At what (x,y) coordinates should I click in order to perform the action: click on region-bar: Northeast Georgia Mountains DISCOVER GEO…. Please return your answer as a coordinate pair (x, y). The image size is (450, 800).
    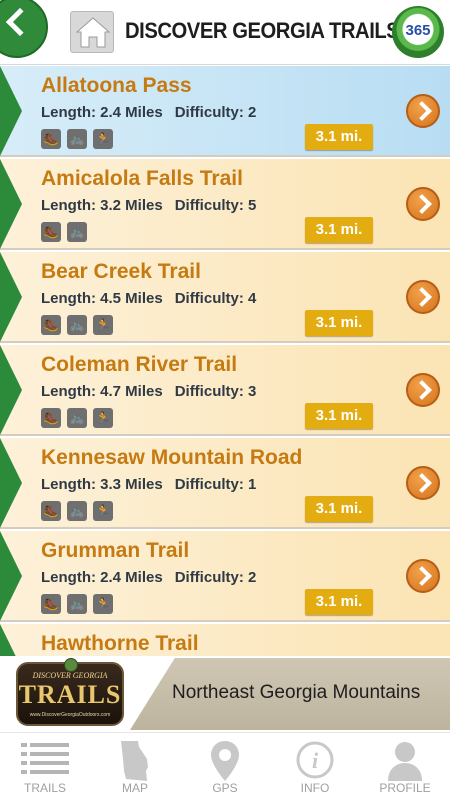
    Looking at the image, I should click on (225, 694).